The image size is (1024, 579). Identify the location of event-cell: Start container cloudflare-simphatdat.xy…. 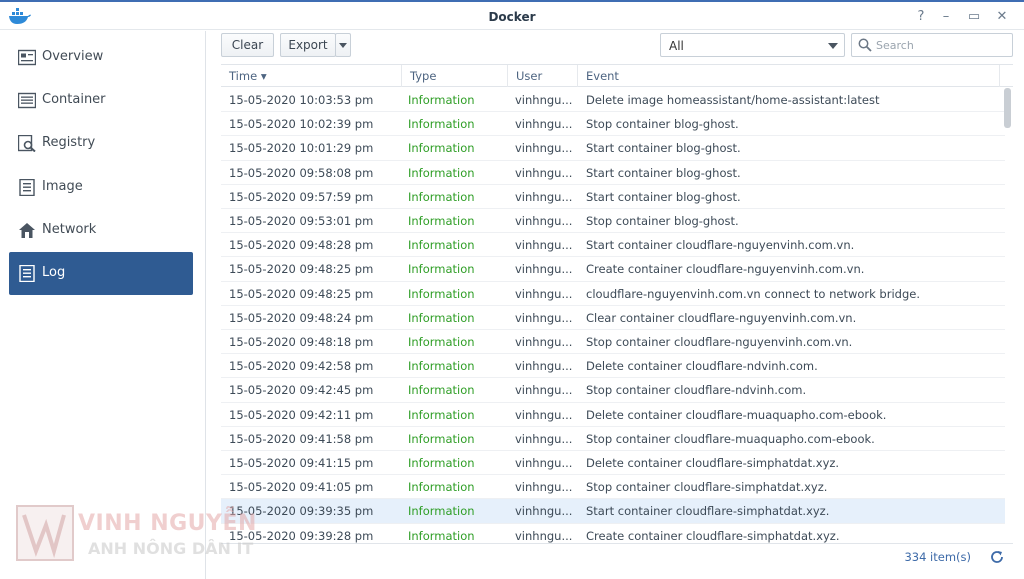
(708, 511).